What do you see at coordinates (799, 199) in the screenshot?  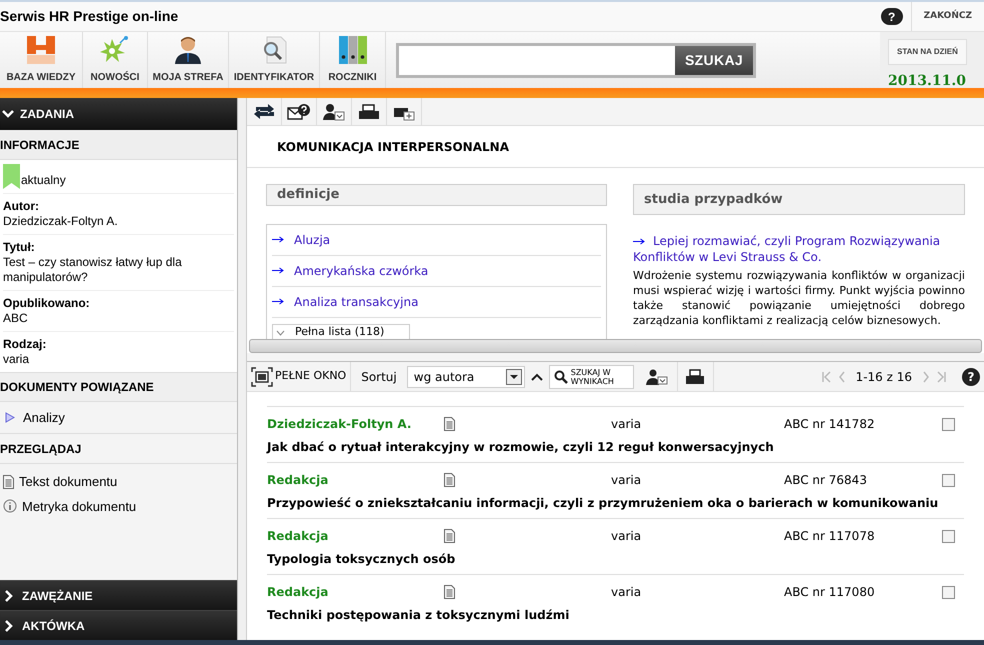 I see `cases-header: studia przypadków` at bounding box center [799, 199].